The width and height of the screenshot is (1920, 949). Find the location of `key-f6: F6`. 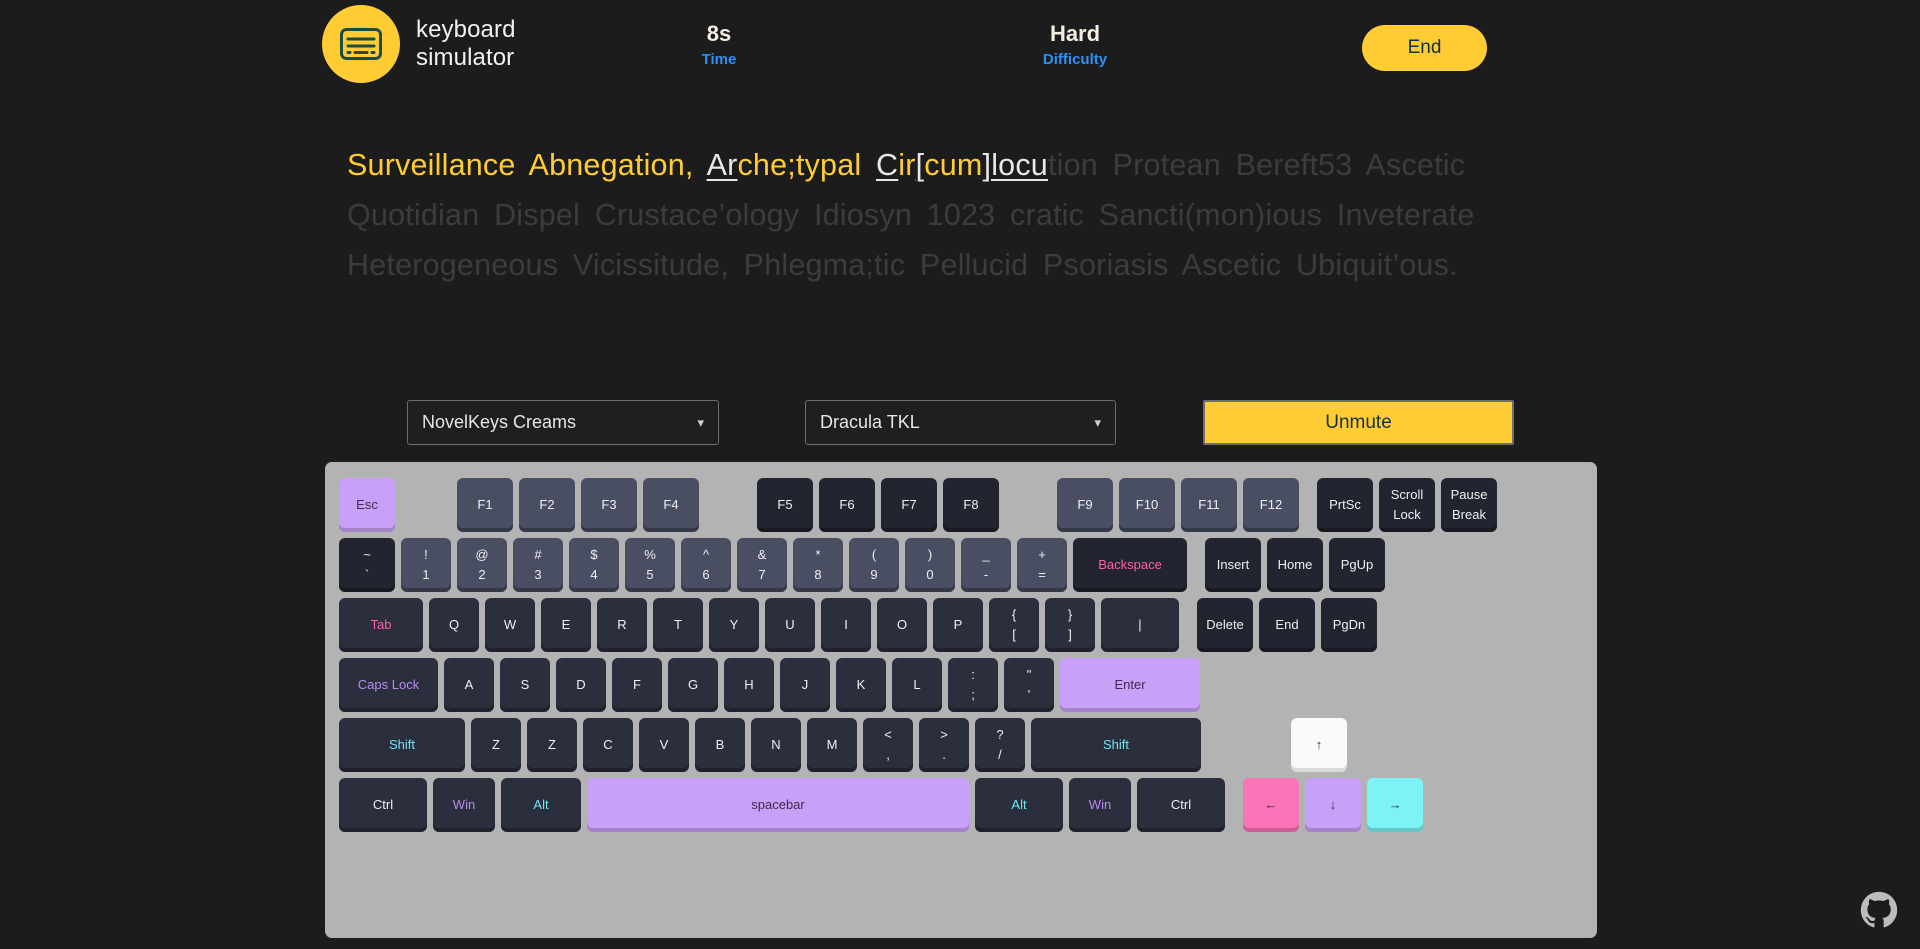

key-f6: F6 is located at coordinates (847, 505).